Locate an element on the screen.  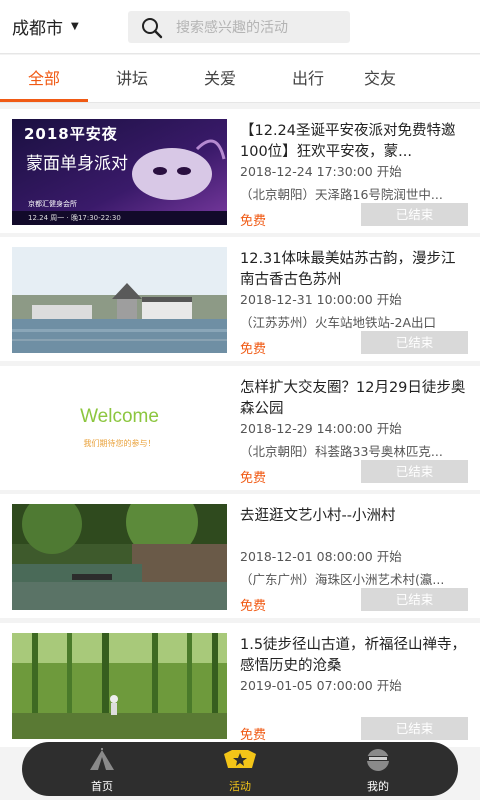
nav-home: 首页 is located at coordinates (102, 771).